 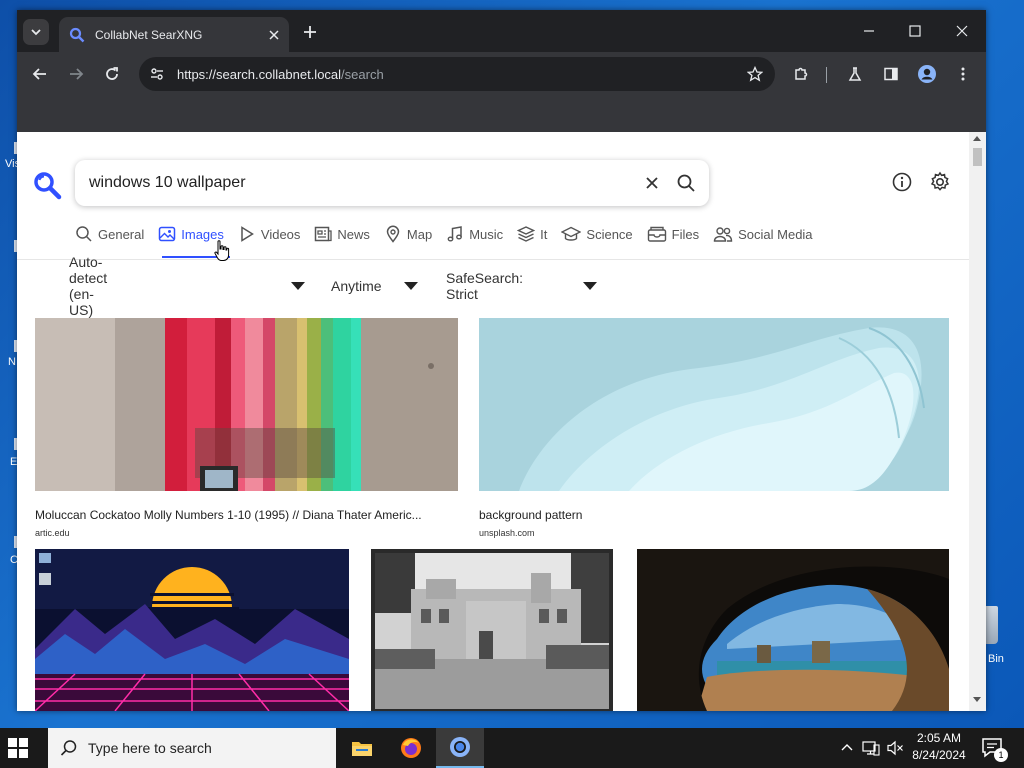 What do you see at coordinates (157, 74) in the screenshot?
I see `site-info-icon` at bounding box center [157, 74].